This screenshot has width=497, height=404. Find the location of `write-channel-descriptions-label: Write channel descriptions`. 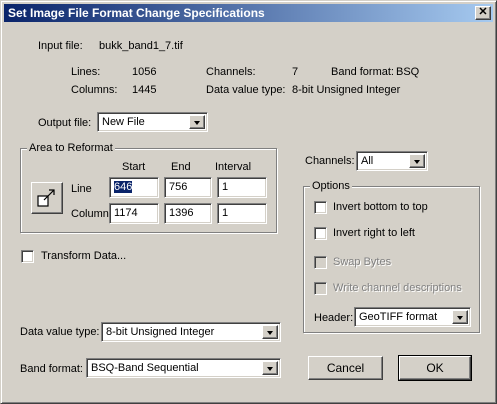

write-channel-descriptions-label: Write channel descriptions is located at coordinates (397, 288).